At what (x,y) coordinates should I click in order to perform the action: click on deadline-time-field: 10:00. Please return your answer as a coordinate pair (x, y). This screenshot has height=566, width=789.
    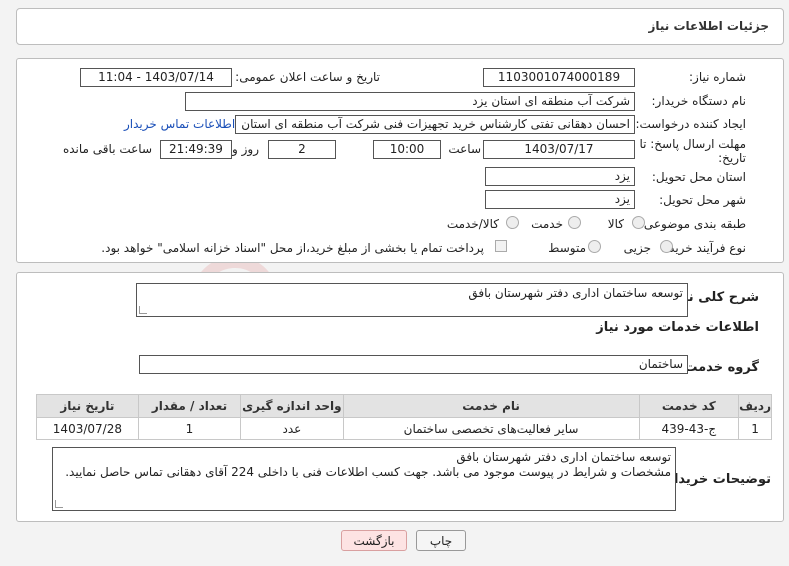
    Looking at the image, I should click on (407, 149).